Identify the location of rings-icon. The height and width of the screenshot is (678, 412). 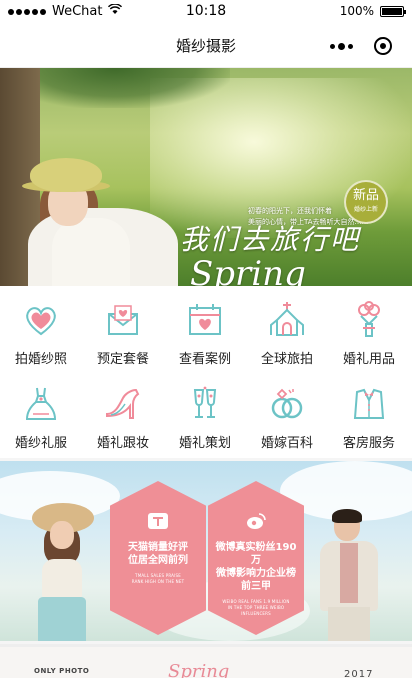
(287, 404).